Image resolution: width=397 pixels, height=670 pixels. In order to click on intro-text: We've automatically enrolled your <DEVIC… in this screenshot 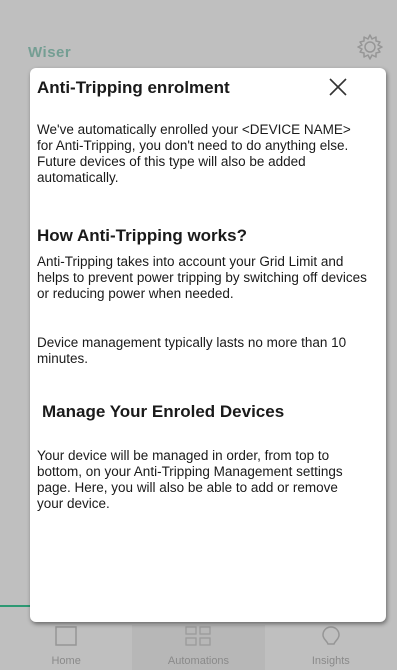, I will do `click(194, 153)`.